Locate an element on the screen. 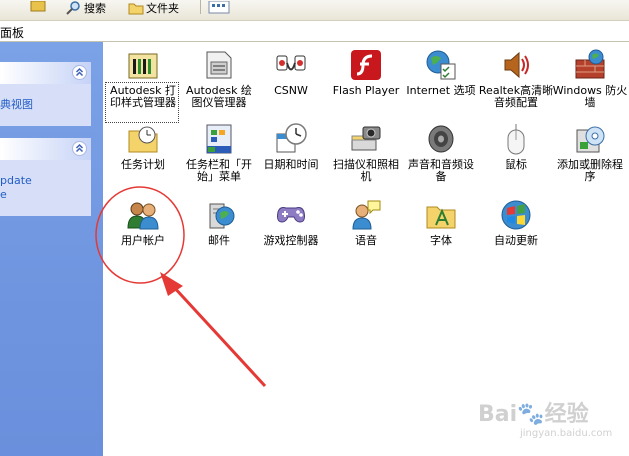  item-sound-audio: 声音和音频设备 is located at coordinates (441, 152).